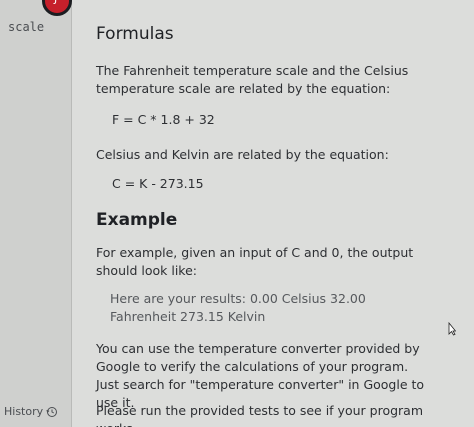 Image resolution: width=474 pixels, height=427 pixels. I want to click on example-heading: Example, so click(137, 220).